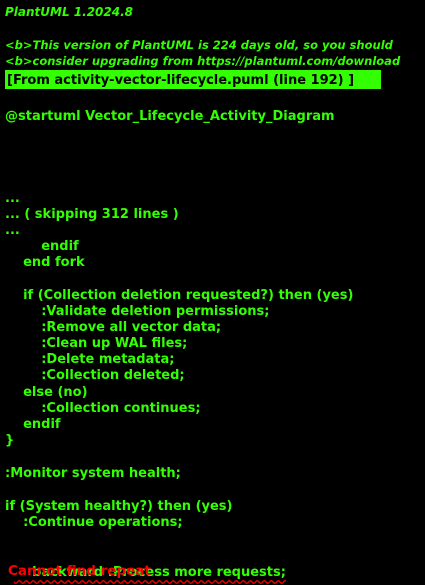  What do you see at coordinates (137, 311) in the screenshot?
I see `code-line: :Validate deletion permissions;` at bounding box center [137, 311].